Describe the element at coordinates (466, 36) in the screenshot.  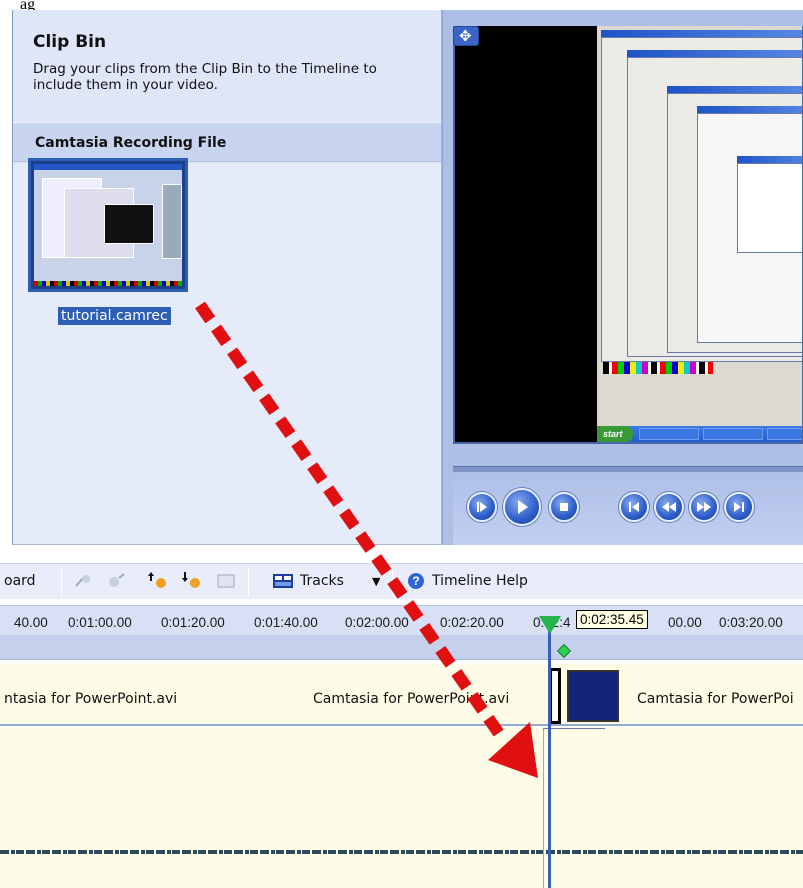
I see `move-handle-icon` at that location.